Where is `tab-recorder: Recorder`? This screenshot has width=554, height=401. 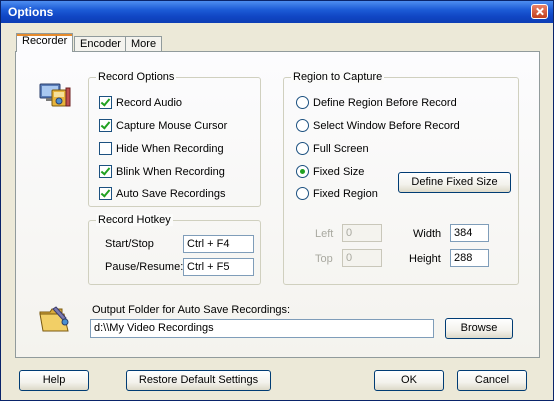 tab-recorder: Recorder is located at coordinates (45, 42).